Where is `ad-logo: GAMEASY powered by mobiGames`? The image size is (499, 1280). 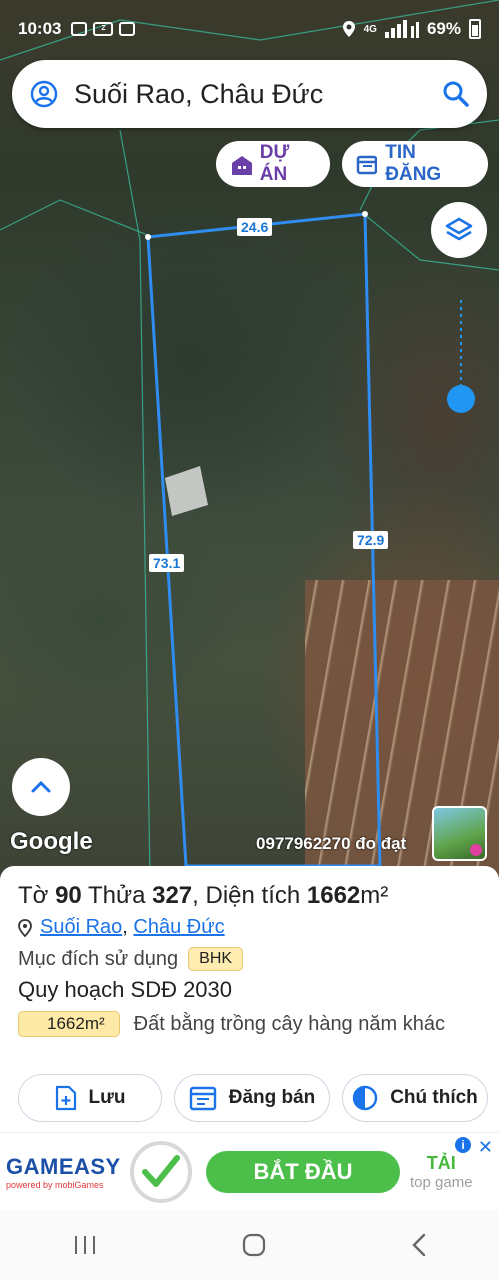 ad-logo: GAMEASY powered by mobiGames is located at coordinates (63, 1171).